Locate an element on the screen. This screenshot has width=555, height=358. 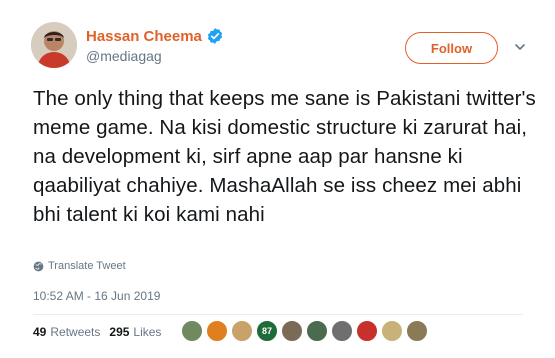
author-handle: @mediagag is located at coordinates (155, 56).